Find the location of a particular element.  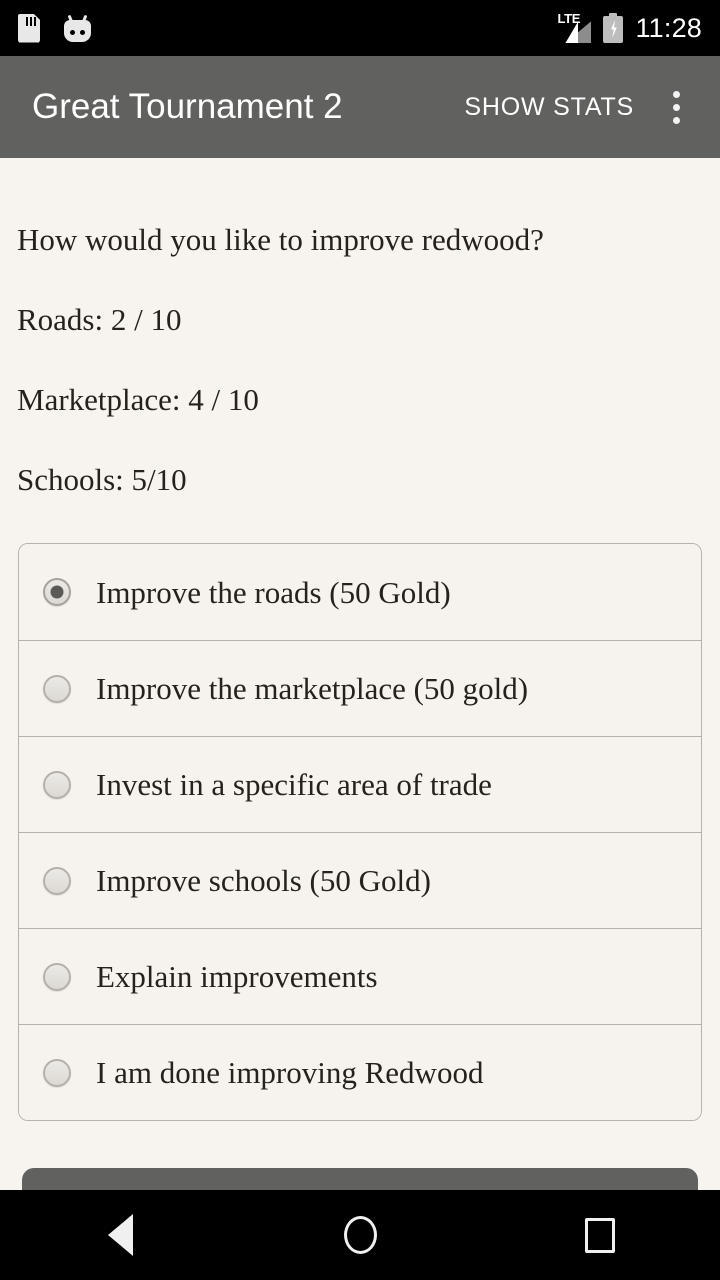

show-stats-button: SHOW STATS is located at coordinates (549, 107).